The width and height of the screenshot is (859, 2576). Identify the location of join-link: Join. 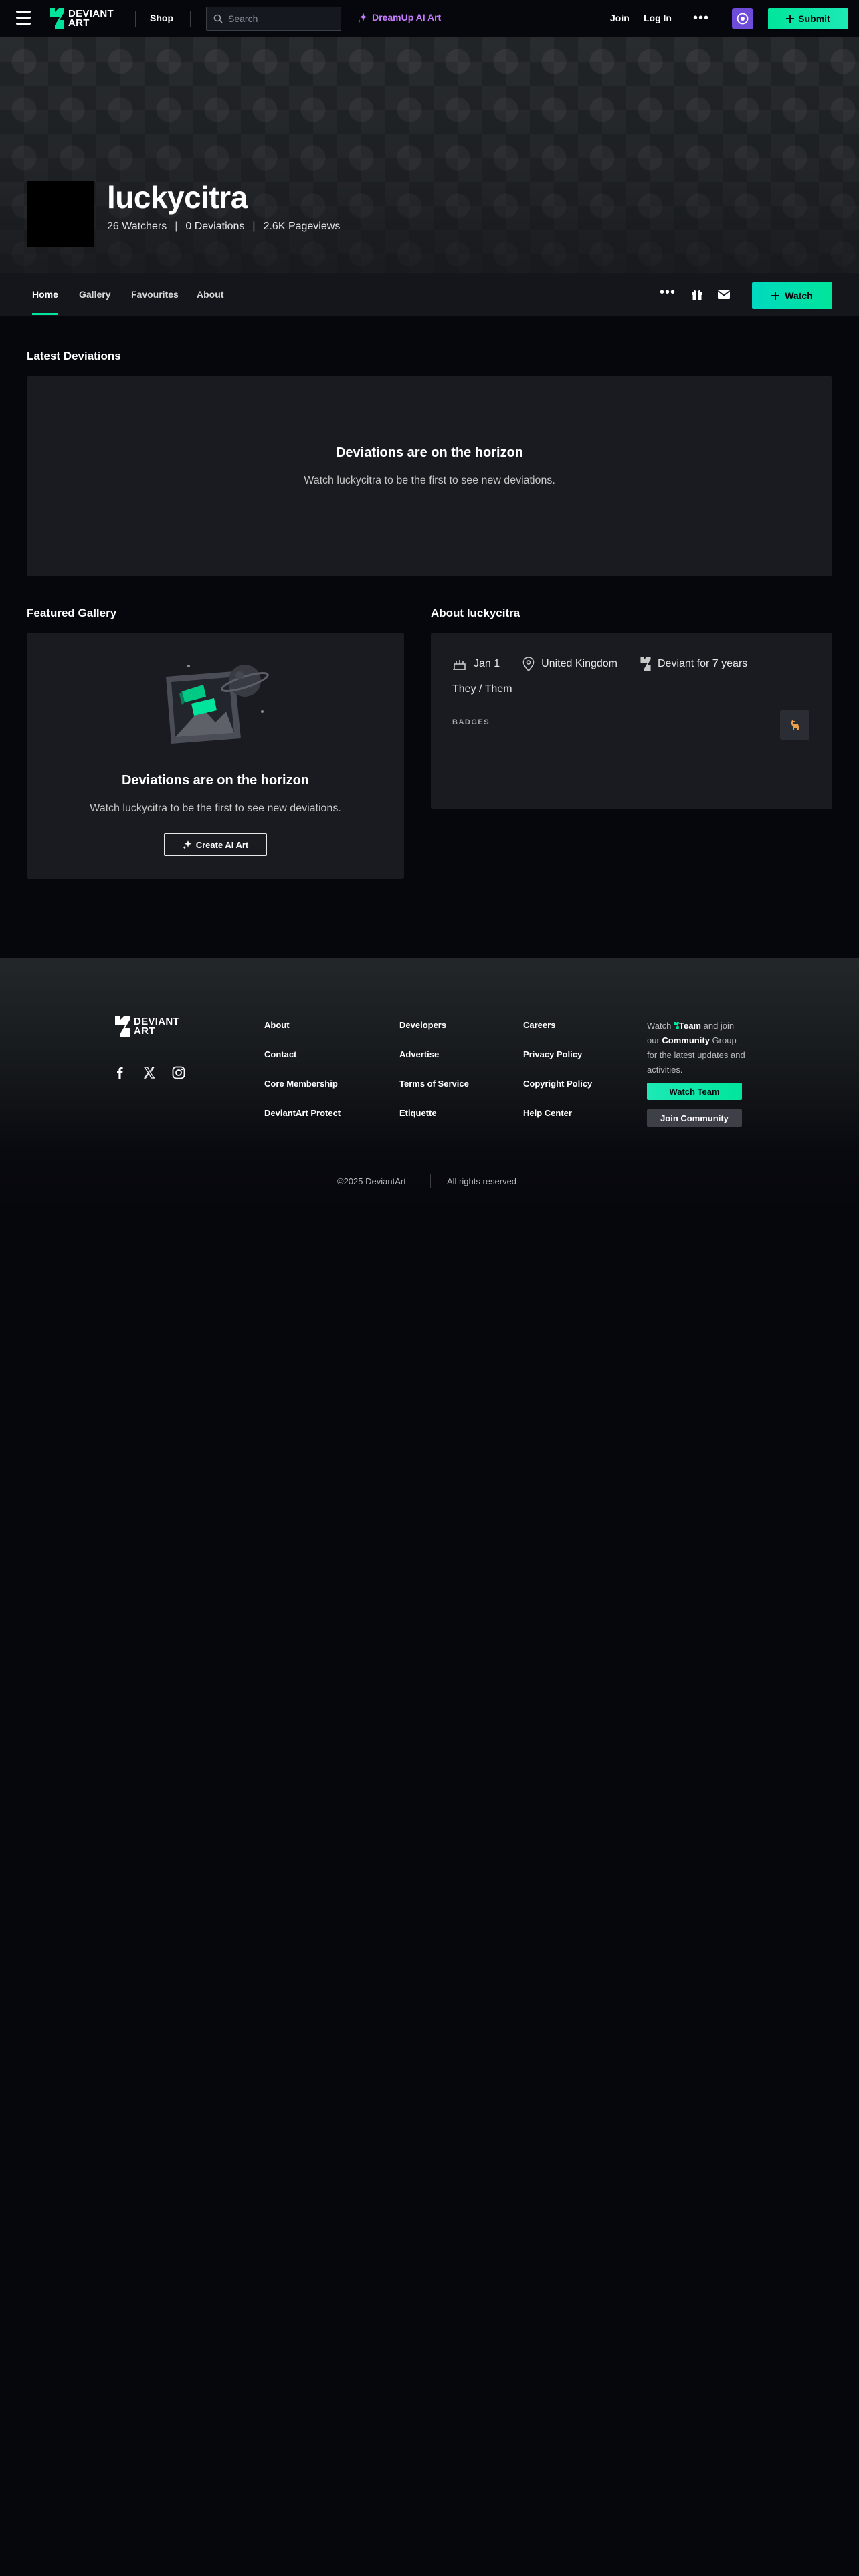
(620, 18).